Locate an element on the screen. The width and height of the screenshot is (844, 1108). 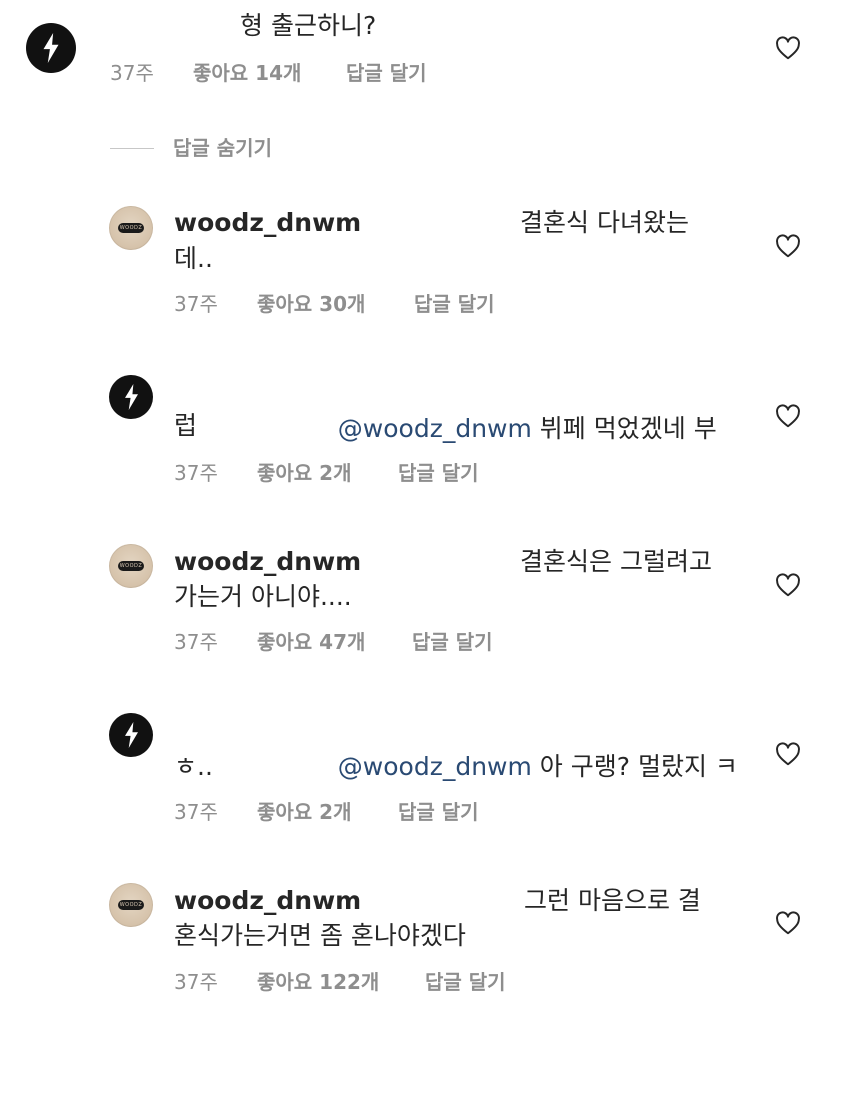
likes-count: 좋아요 122개 is located at coordinates (318, 982).